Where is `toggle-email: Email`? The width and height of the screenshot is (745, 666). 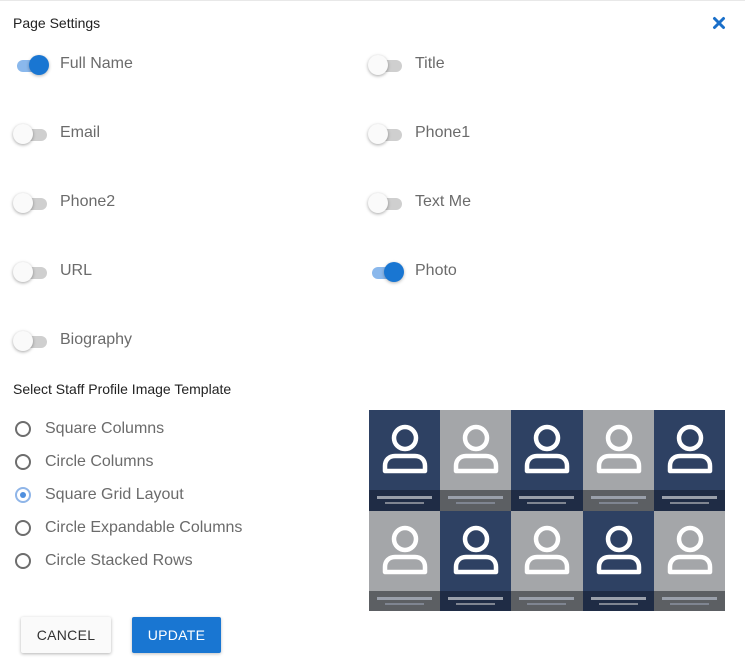
toggle-email: Email is located at coordinates (56, 134).